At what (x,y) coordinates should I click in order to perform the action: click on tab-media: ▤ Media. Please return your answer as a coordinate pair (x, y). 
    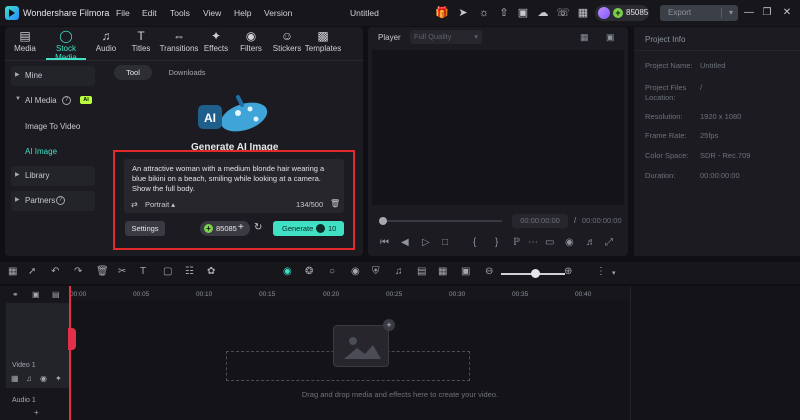
    Looking at the image, I should click on (25, 43).